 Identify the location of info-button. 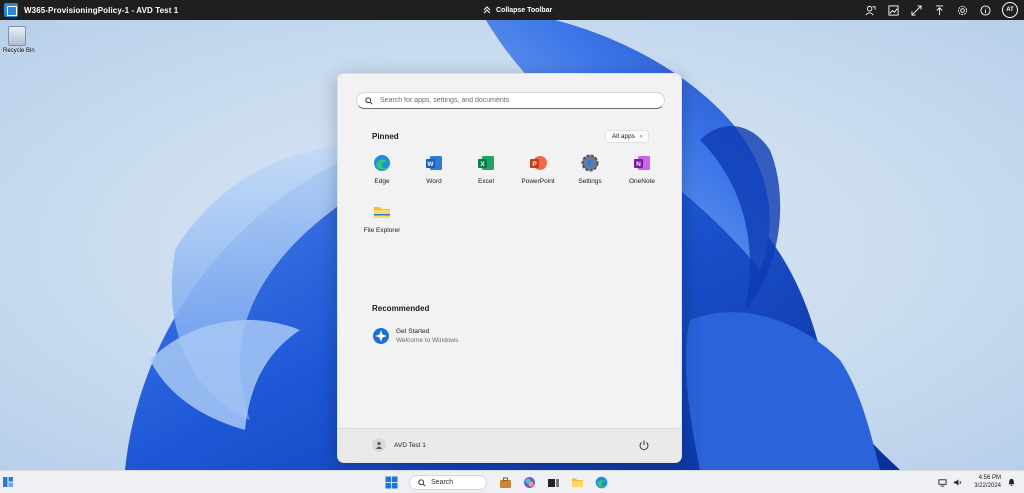
(985, 10).